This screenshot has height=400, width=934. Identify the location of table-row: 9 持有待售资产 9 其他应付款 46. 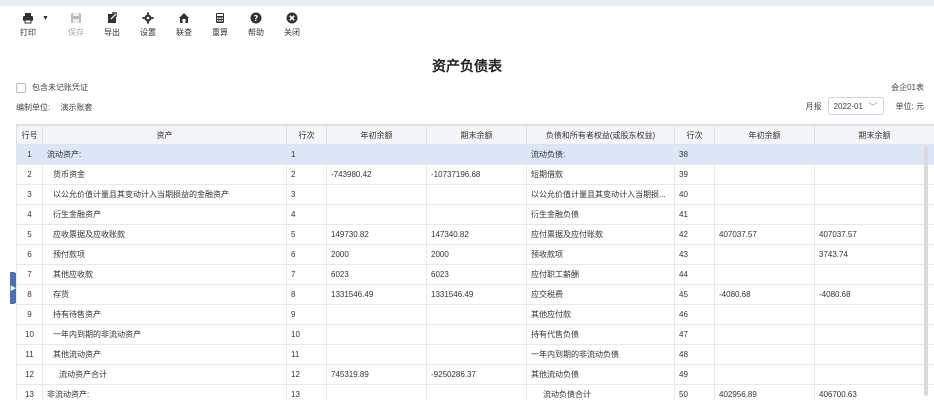
(475, 314).